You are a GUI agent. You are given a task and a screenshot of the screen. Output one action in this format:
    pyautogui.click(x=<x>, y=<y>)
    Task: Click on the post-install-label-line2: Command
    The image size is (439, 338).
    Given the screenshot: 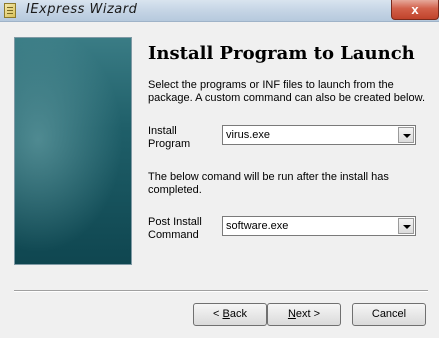 What is the action you would take?
    pyautogui.click(x=173, y=235)
    